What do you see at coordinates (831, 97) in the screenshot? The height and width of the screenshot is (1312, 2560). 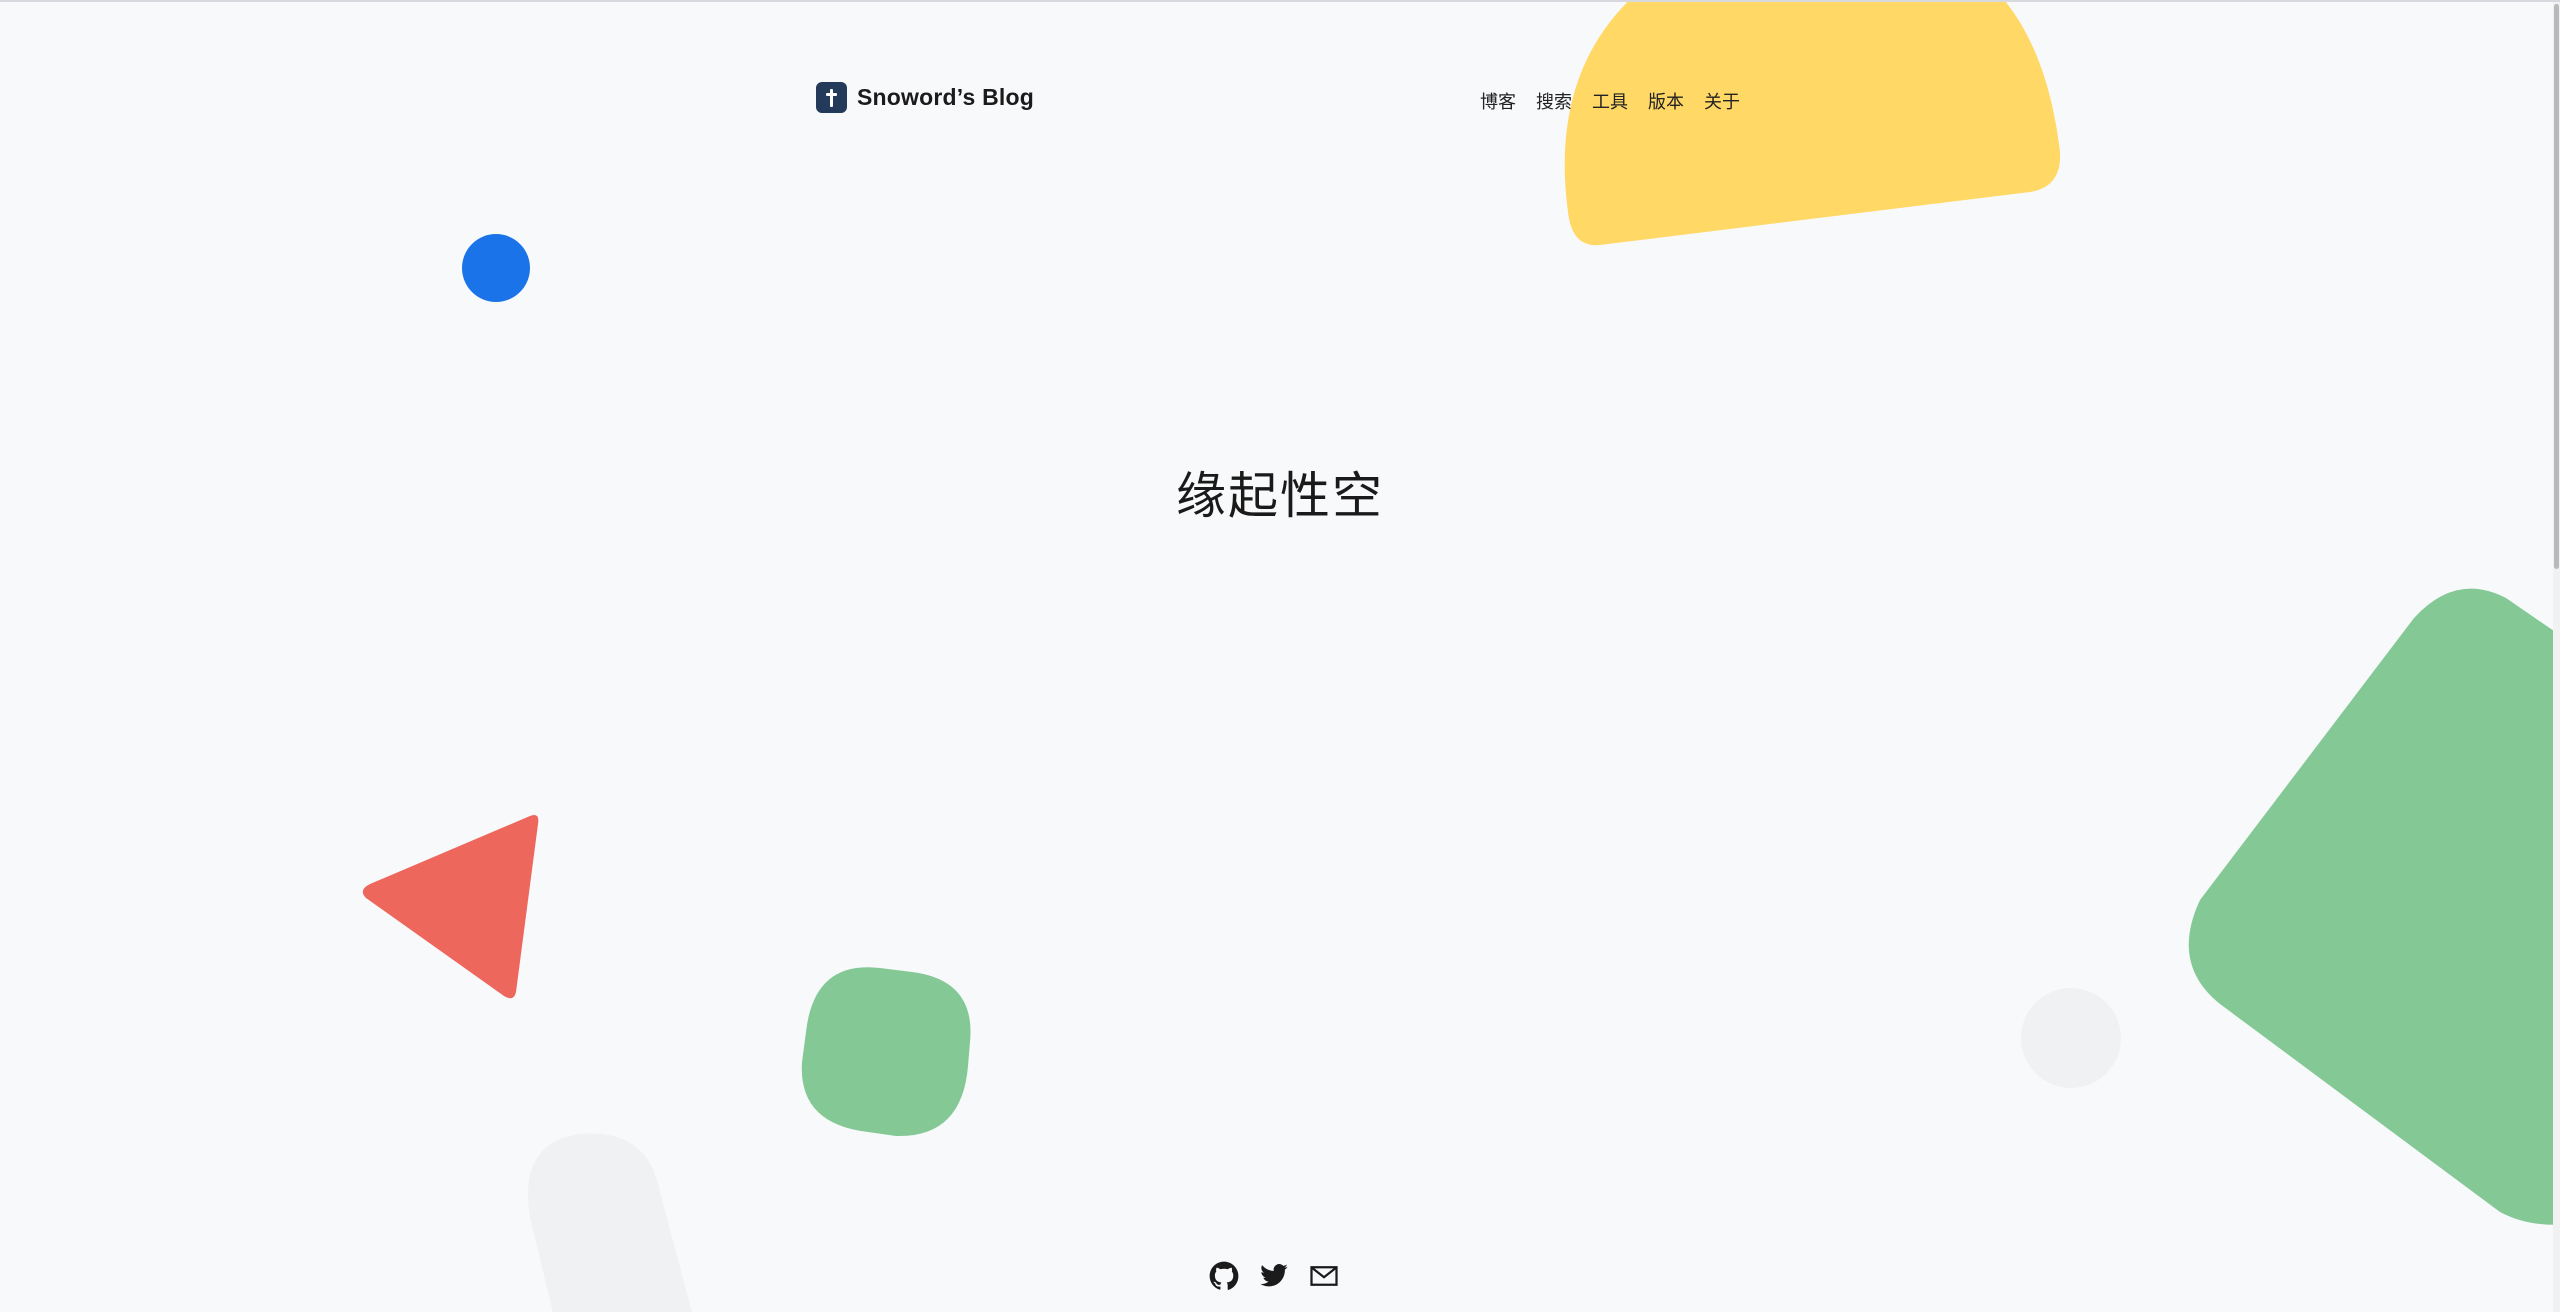 I see `pen-logo-icon` at bounding box center [831, 97].